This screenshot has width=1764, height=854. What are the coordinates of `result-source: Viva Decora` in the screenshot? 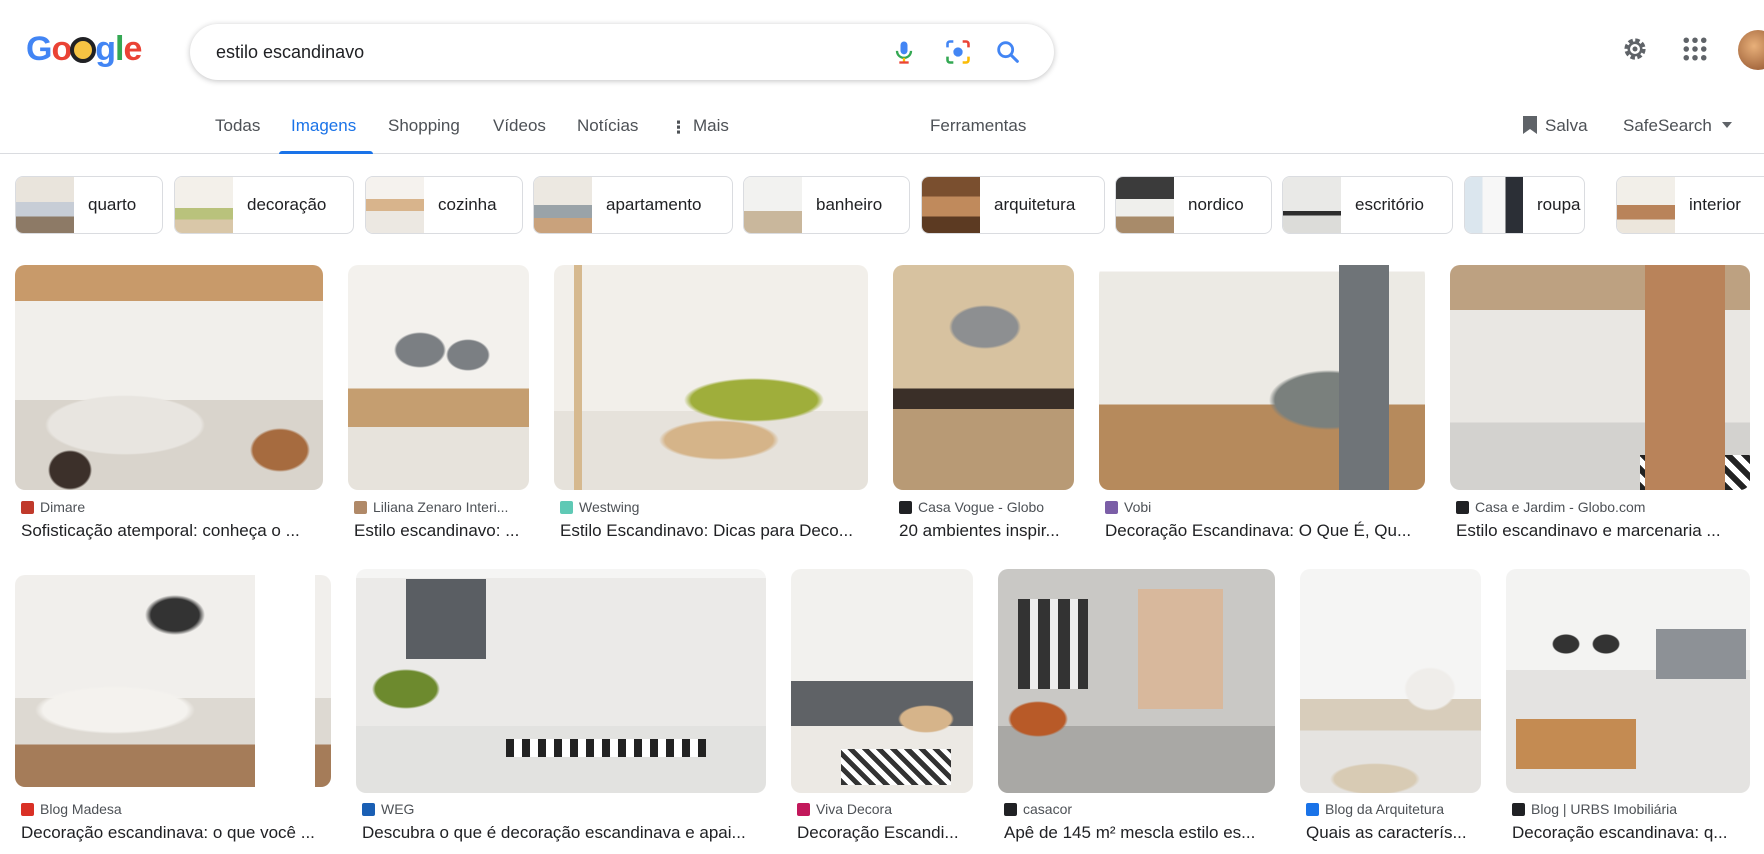 It's located at (885, 809).